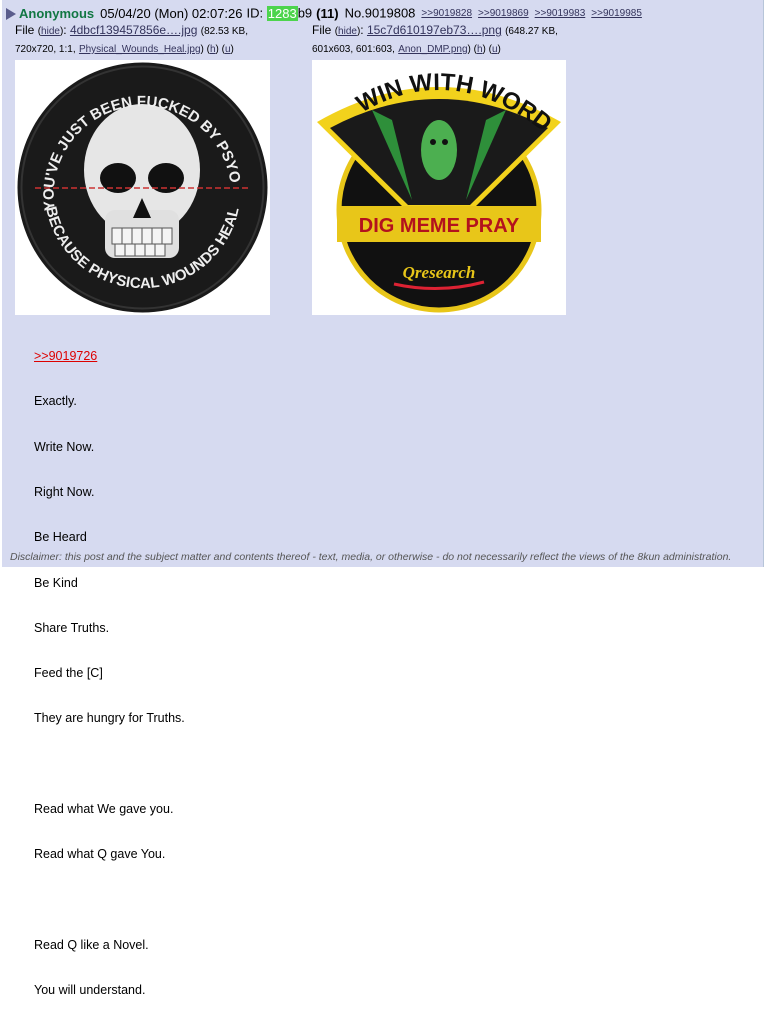  Describe the element at coordinates (64, 492) in the screenshot. I see `body-line: Right Now.` at that location.